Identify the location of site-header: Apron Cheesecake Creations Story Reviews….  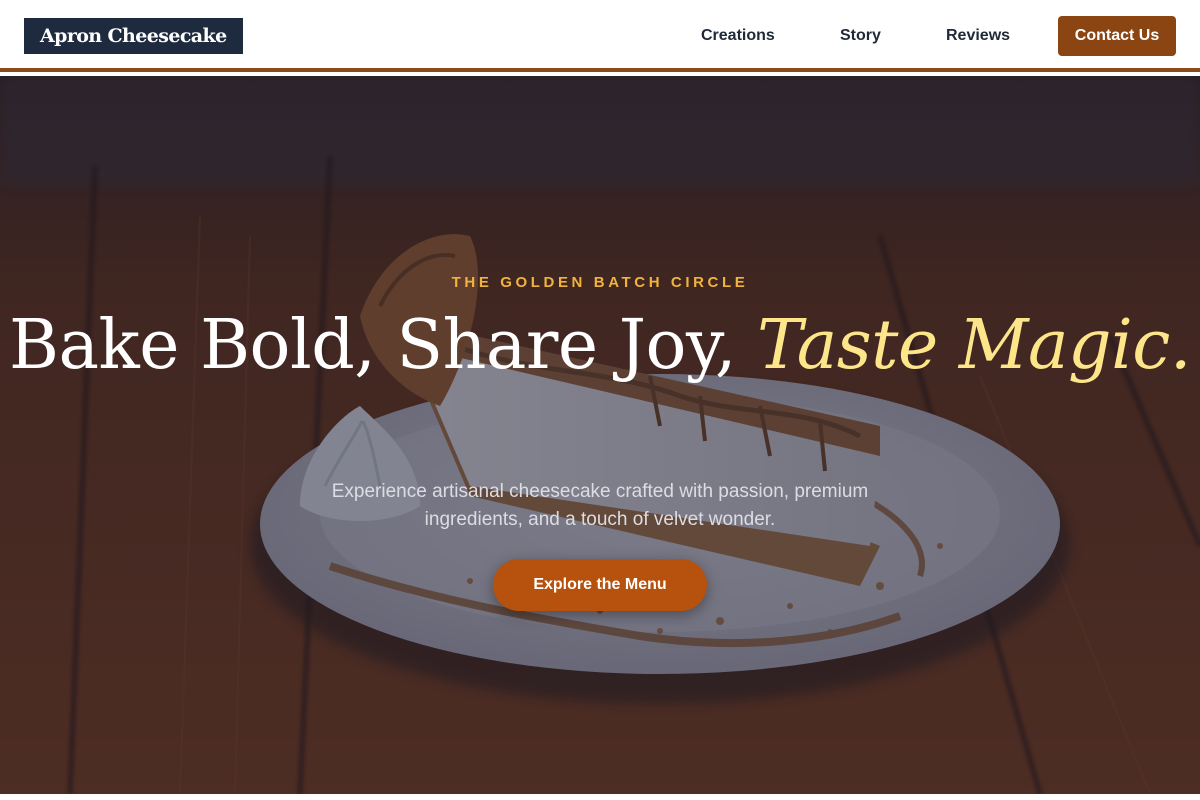
(600, 36).